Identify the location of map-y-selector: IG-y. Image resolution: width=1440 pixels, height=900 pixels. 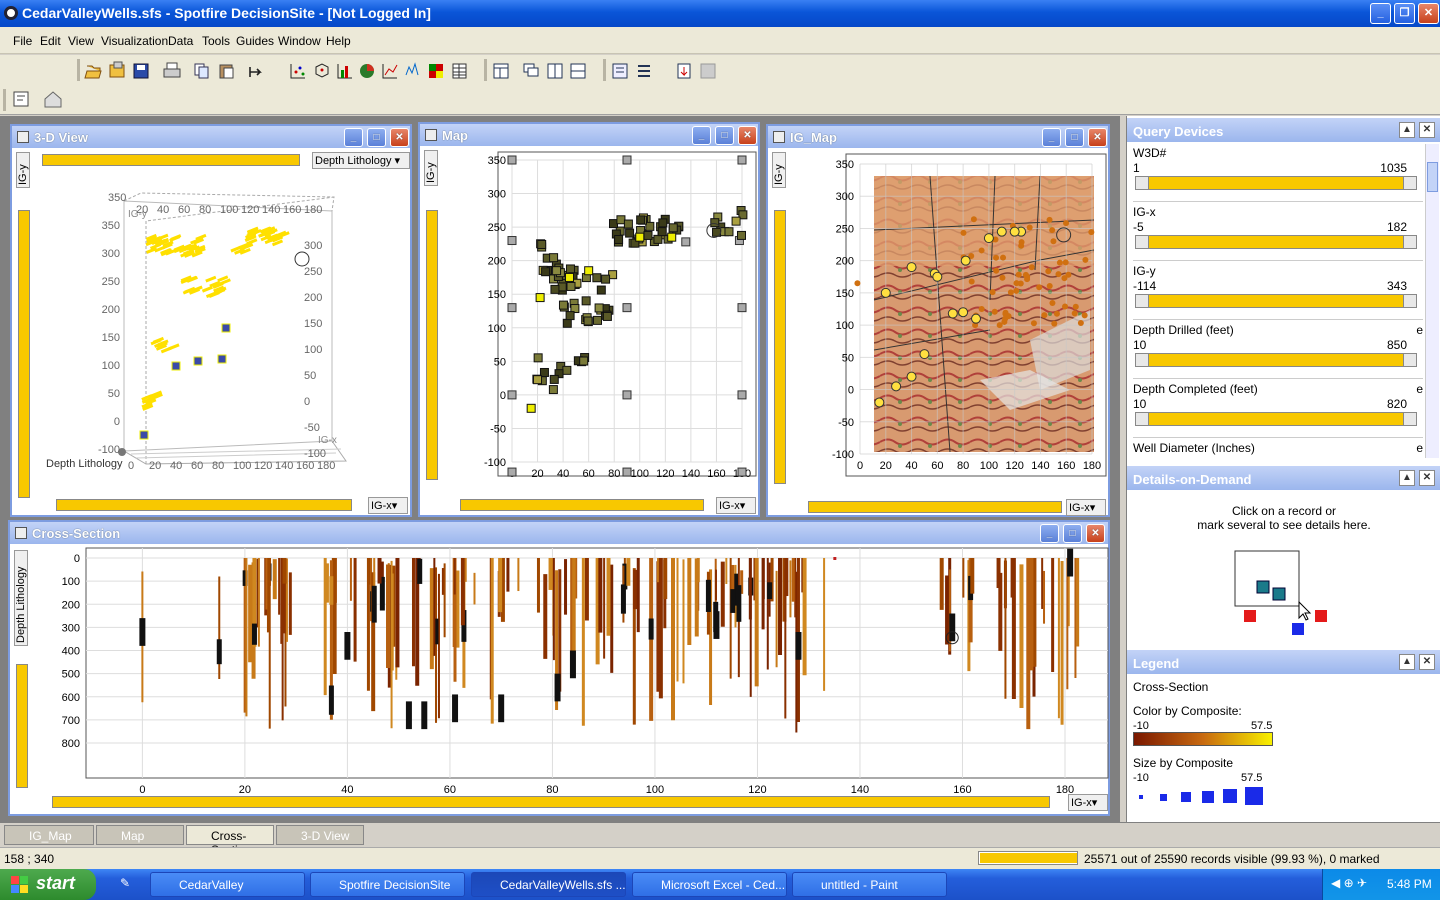
(431, 168).